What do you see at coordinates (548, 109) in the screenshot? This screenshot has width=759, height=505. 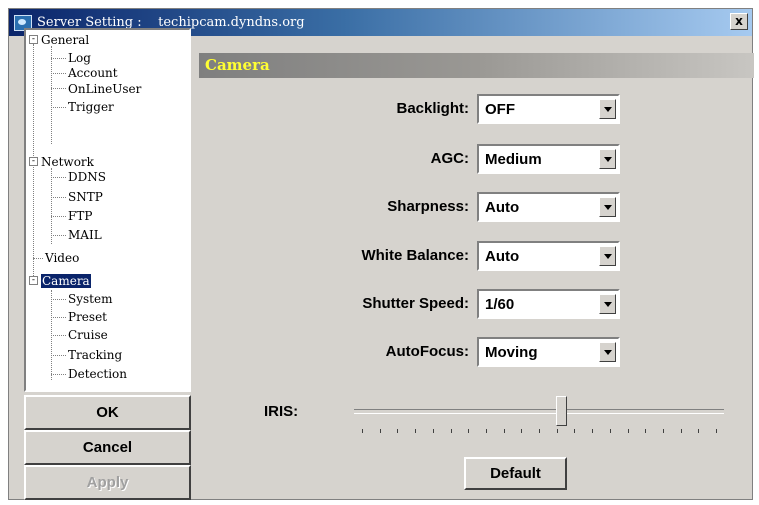 I see `backlight-select: OFF` at bounding box center [548, 109].